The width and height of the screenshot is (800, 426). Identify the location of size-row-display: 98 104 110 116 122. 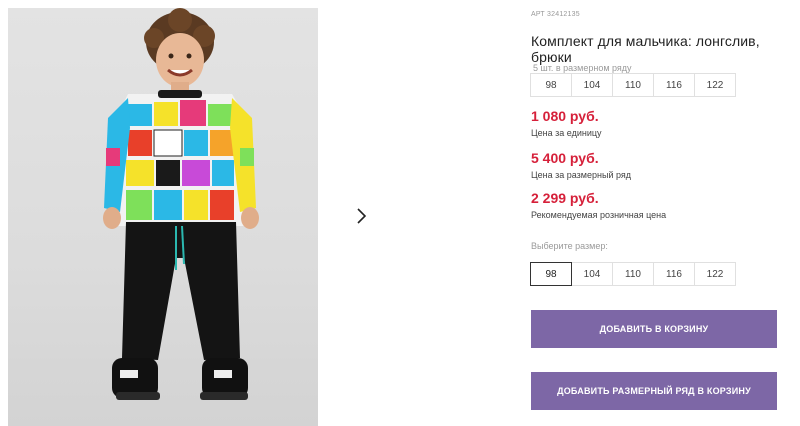
(633, 85).